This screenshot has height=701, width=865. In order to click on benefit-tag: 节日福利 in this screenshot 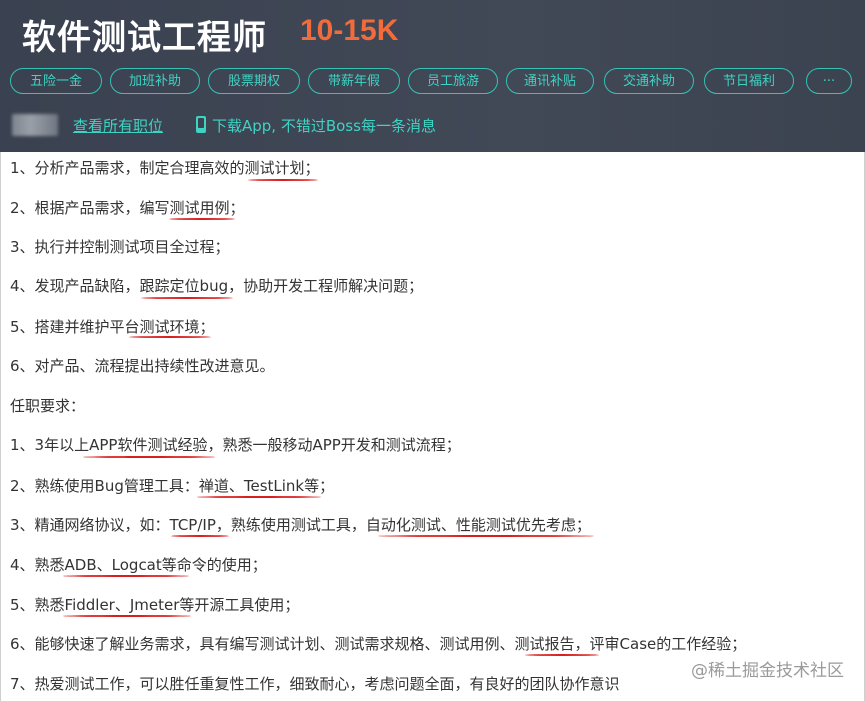, I will do `click(749, 81)`.